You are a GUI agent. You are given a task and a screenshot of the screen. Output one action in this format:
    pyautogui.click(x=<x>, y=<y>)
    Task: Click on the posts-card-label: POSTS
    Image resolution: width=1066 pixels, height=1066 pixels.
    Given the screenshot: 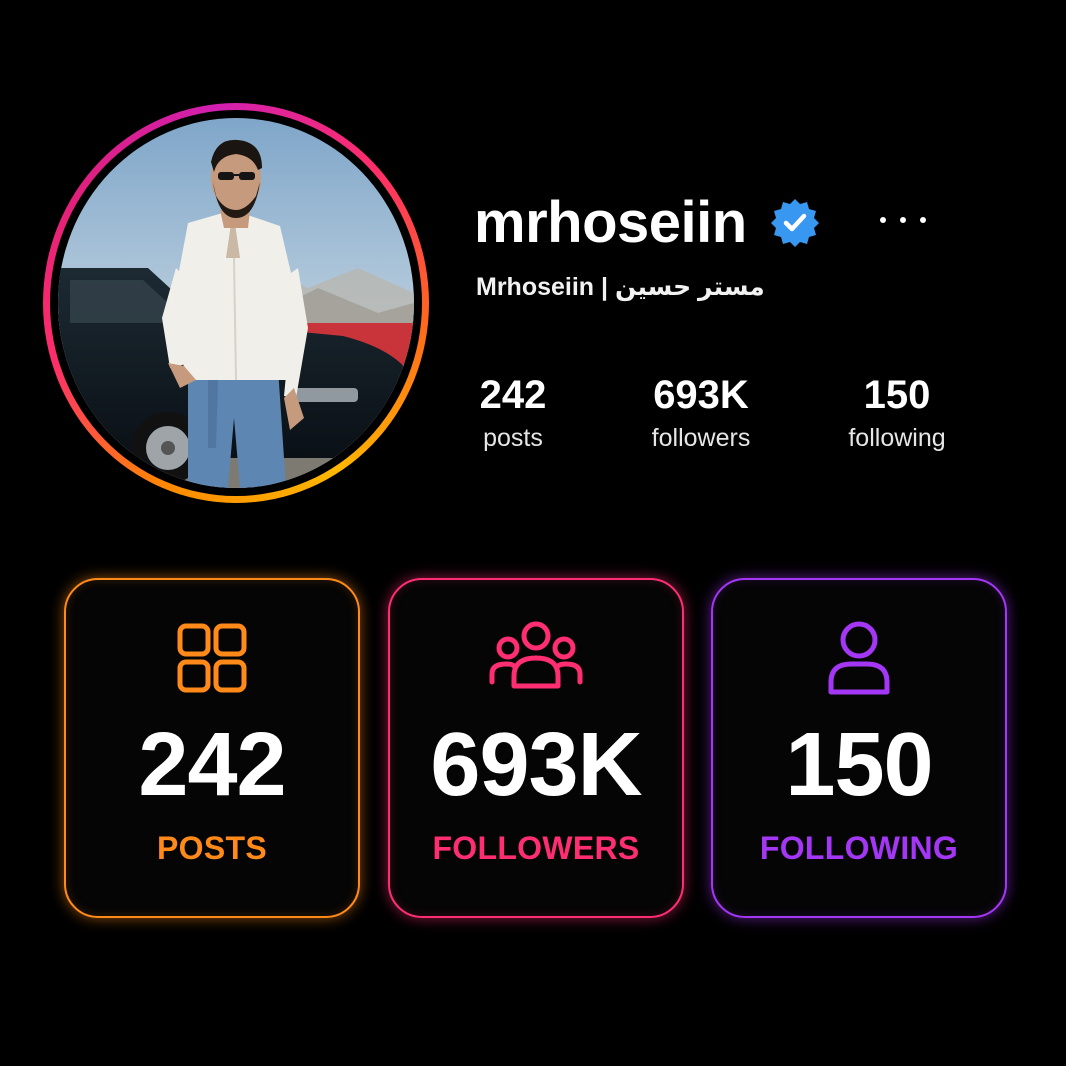 What is the action you would take?
    pyautogui.click(x=212, y=848)
    